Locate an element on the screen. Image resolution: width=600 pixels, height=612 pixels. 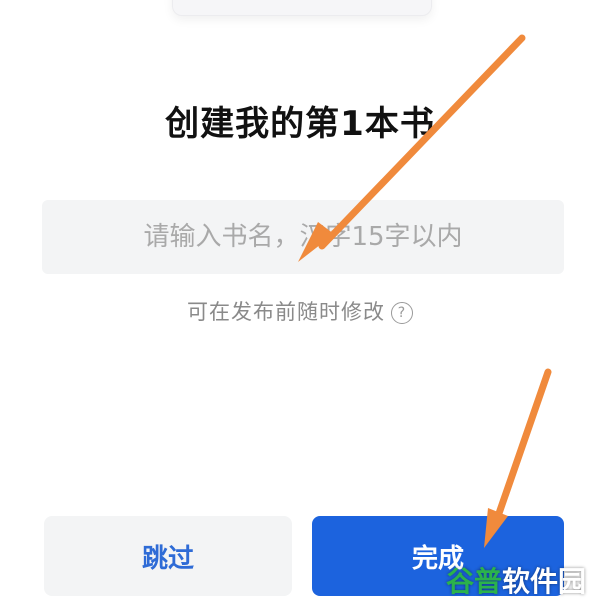
page-title: 创建我的第1本书 is located at coordinates (300, 124).